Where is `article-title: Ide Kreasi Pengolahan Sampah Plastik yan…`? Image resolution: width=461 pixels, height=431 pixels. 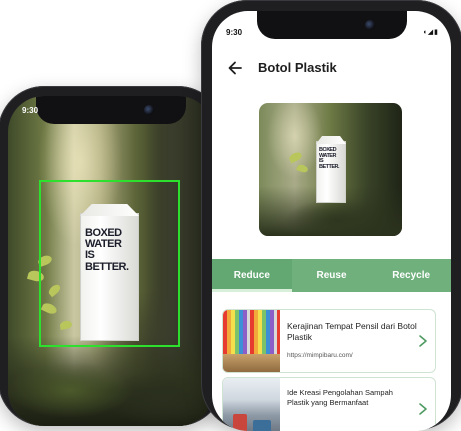
article-title: Ide Kreasi Pengolahan Sampah Plastik yan… is located at coordinates (340, 397).